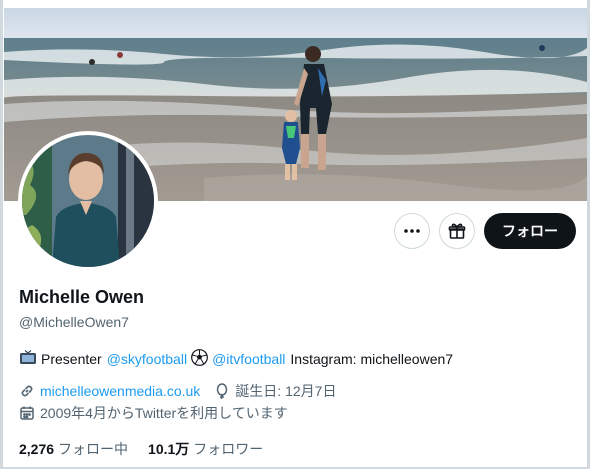 This screenshot has width=590, height=469. I want to click on following-count: 2,276, so click(37, 449).